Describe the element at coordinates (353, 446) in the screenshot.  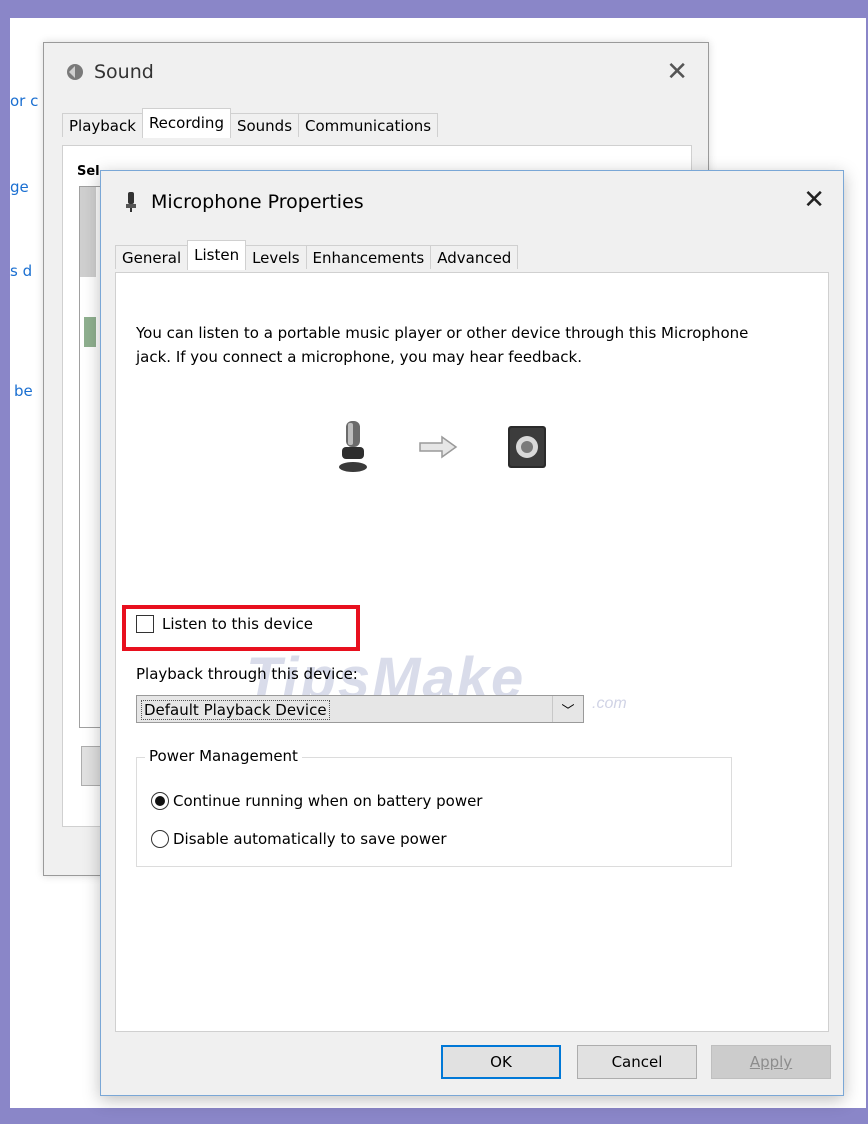
I see `microphone-device-icon` at that location.